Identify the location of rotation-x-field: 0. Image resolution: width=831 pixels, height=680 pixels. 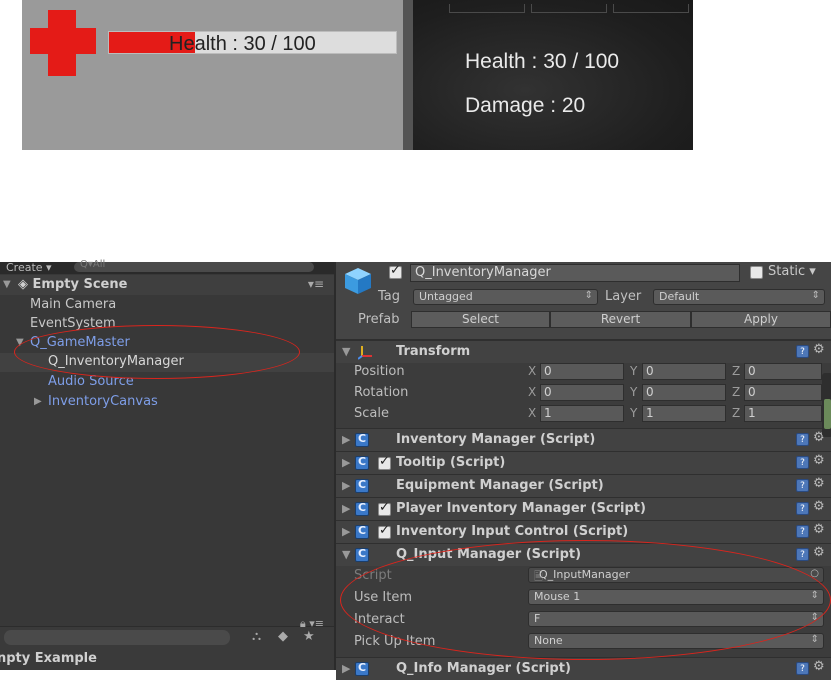
(582, 392).